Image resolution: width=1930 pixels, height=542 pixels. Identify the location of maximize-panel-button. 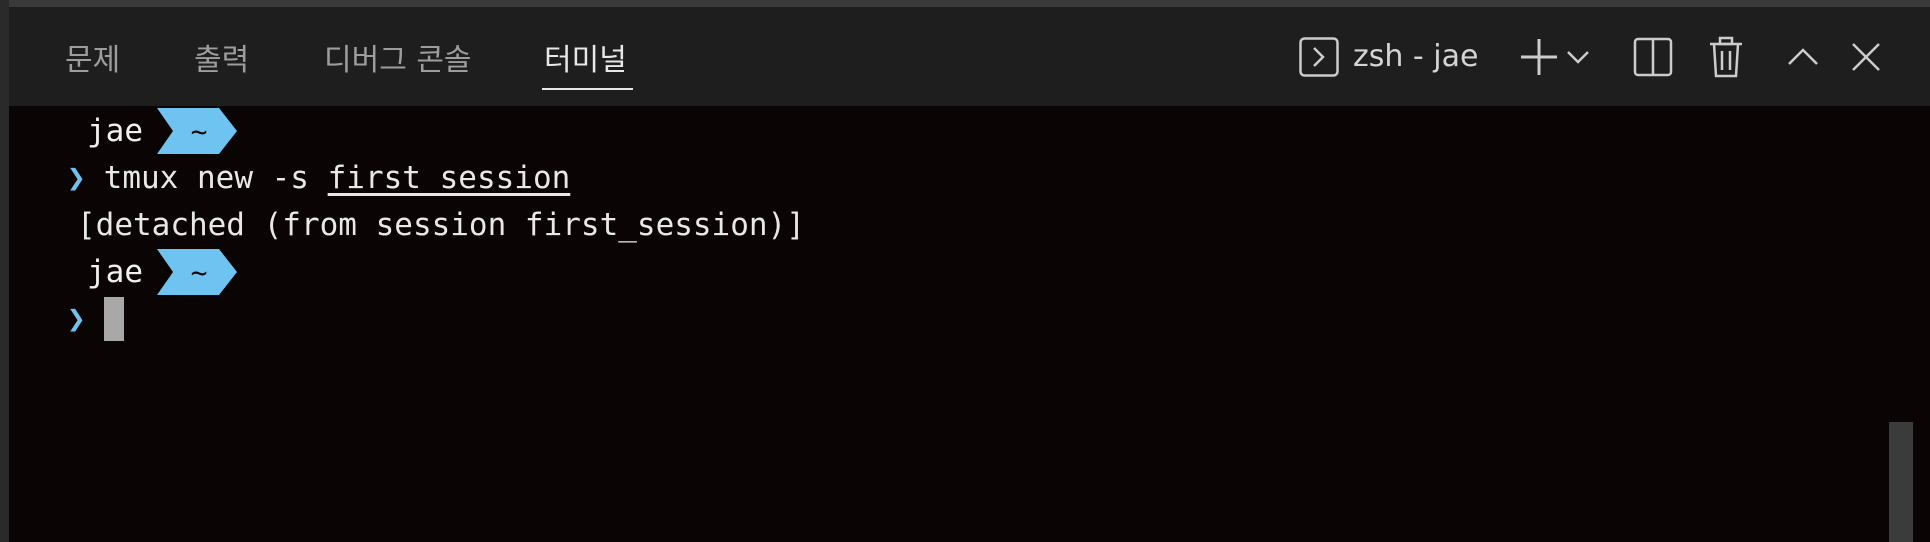
(1803, 56).